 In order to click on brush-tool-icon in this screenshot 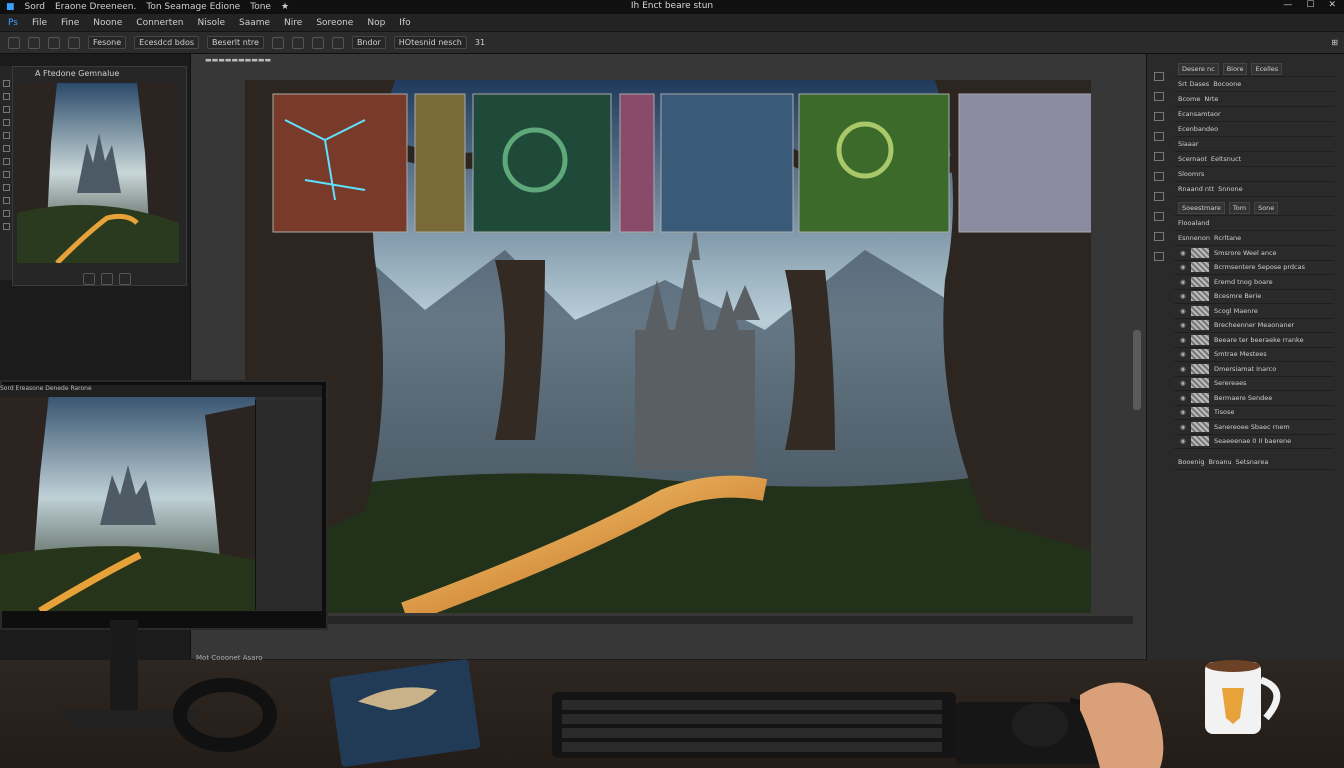, I will do `click(6, 174)`.